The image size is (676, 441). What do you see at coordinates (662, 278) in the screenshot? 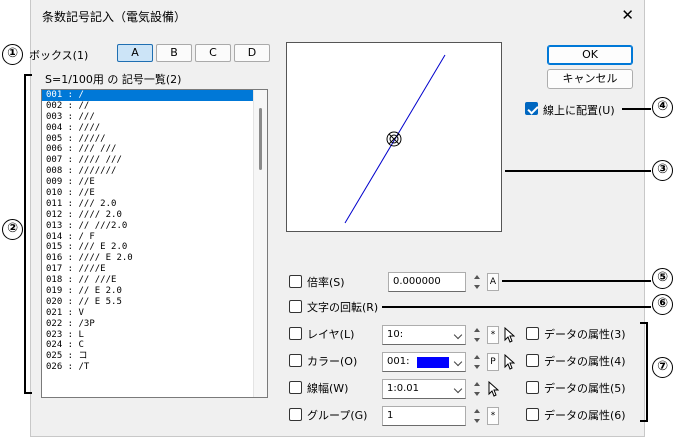
I see `annotation-5: ⑤` at bounding box center [662, 278].